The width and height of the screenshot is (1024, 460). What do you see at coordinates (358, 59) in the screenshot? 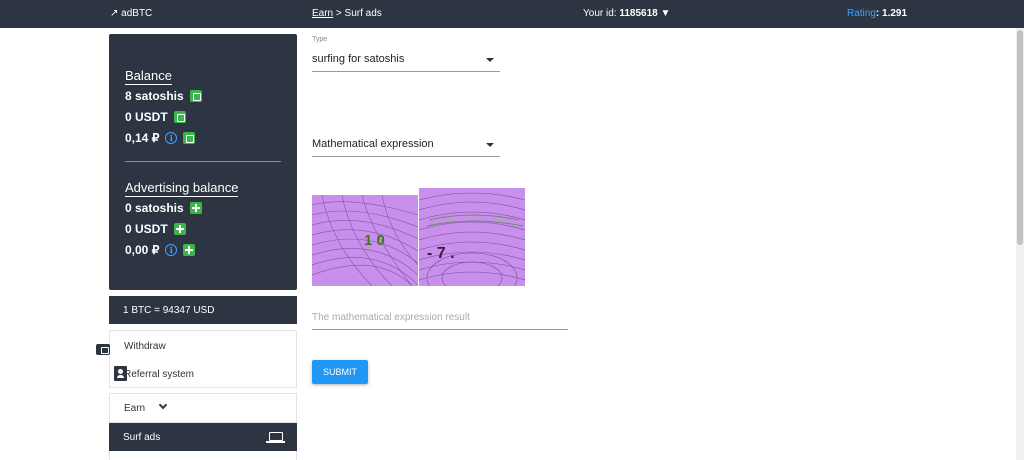
I see `type-select-value: surfing for satoshis` at bounding box center [358, 59].